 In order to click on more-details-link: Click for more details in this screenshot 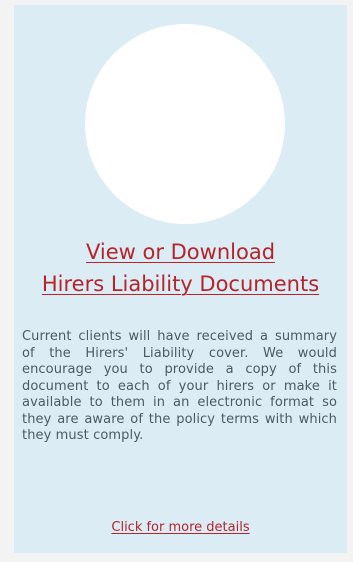, I will do `click(180, 527)`.